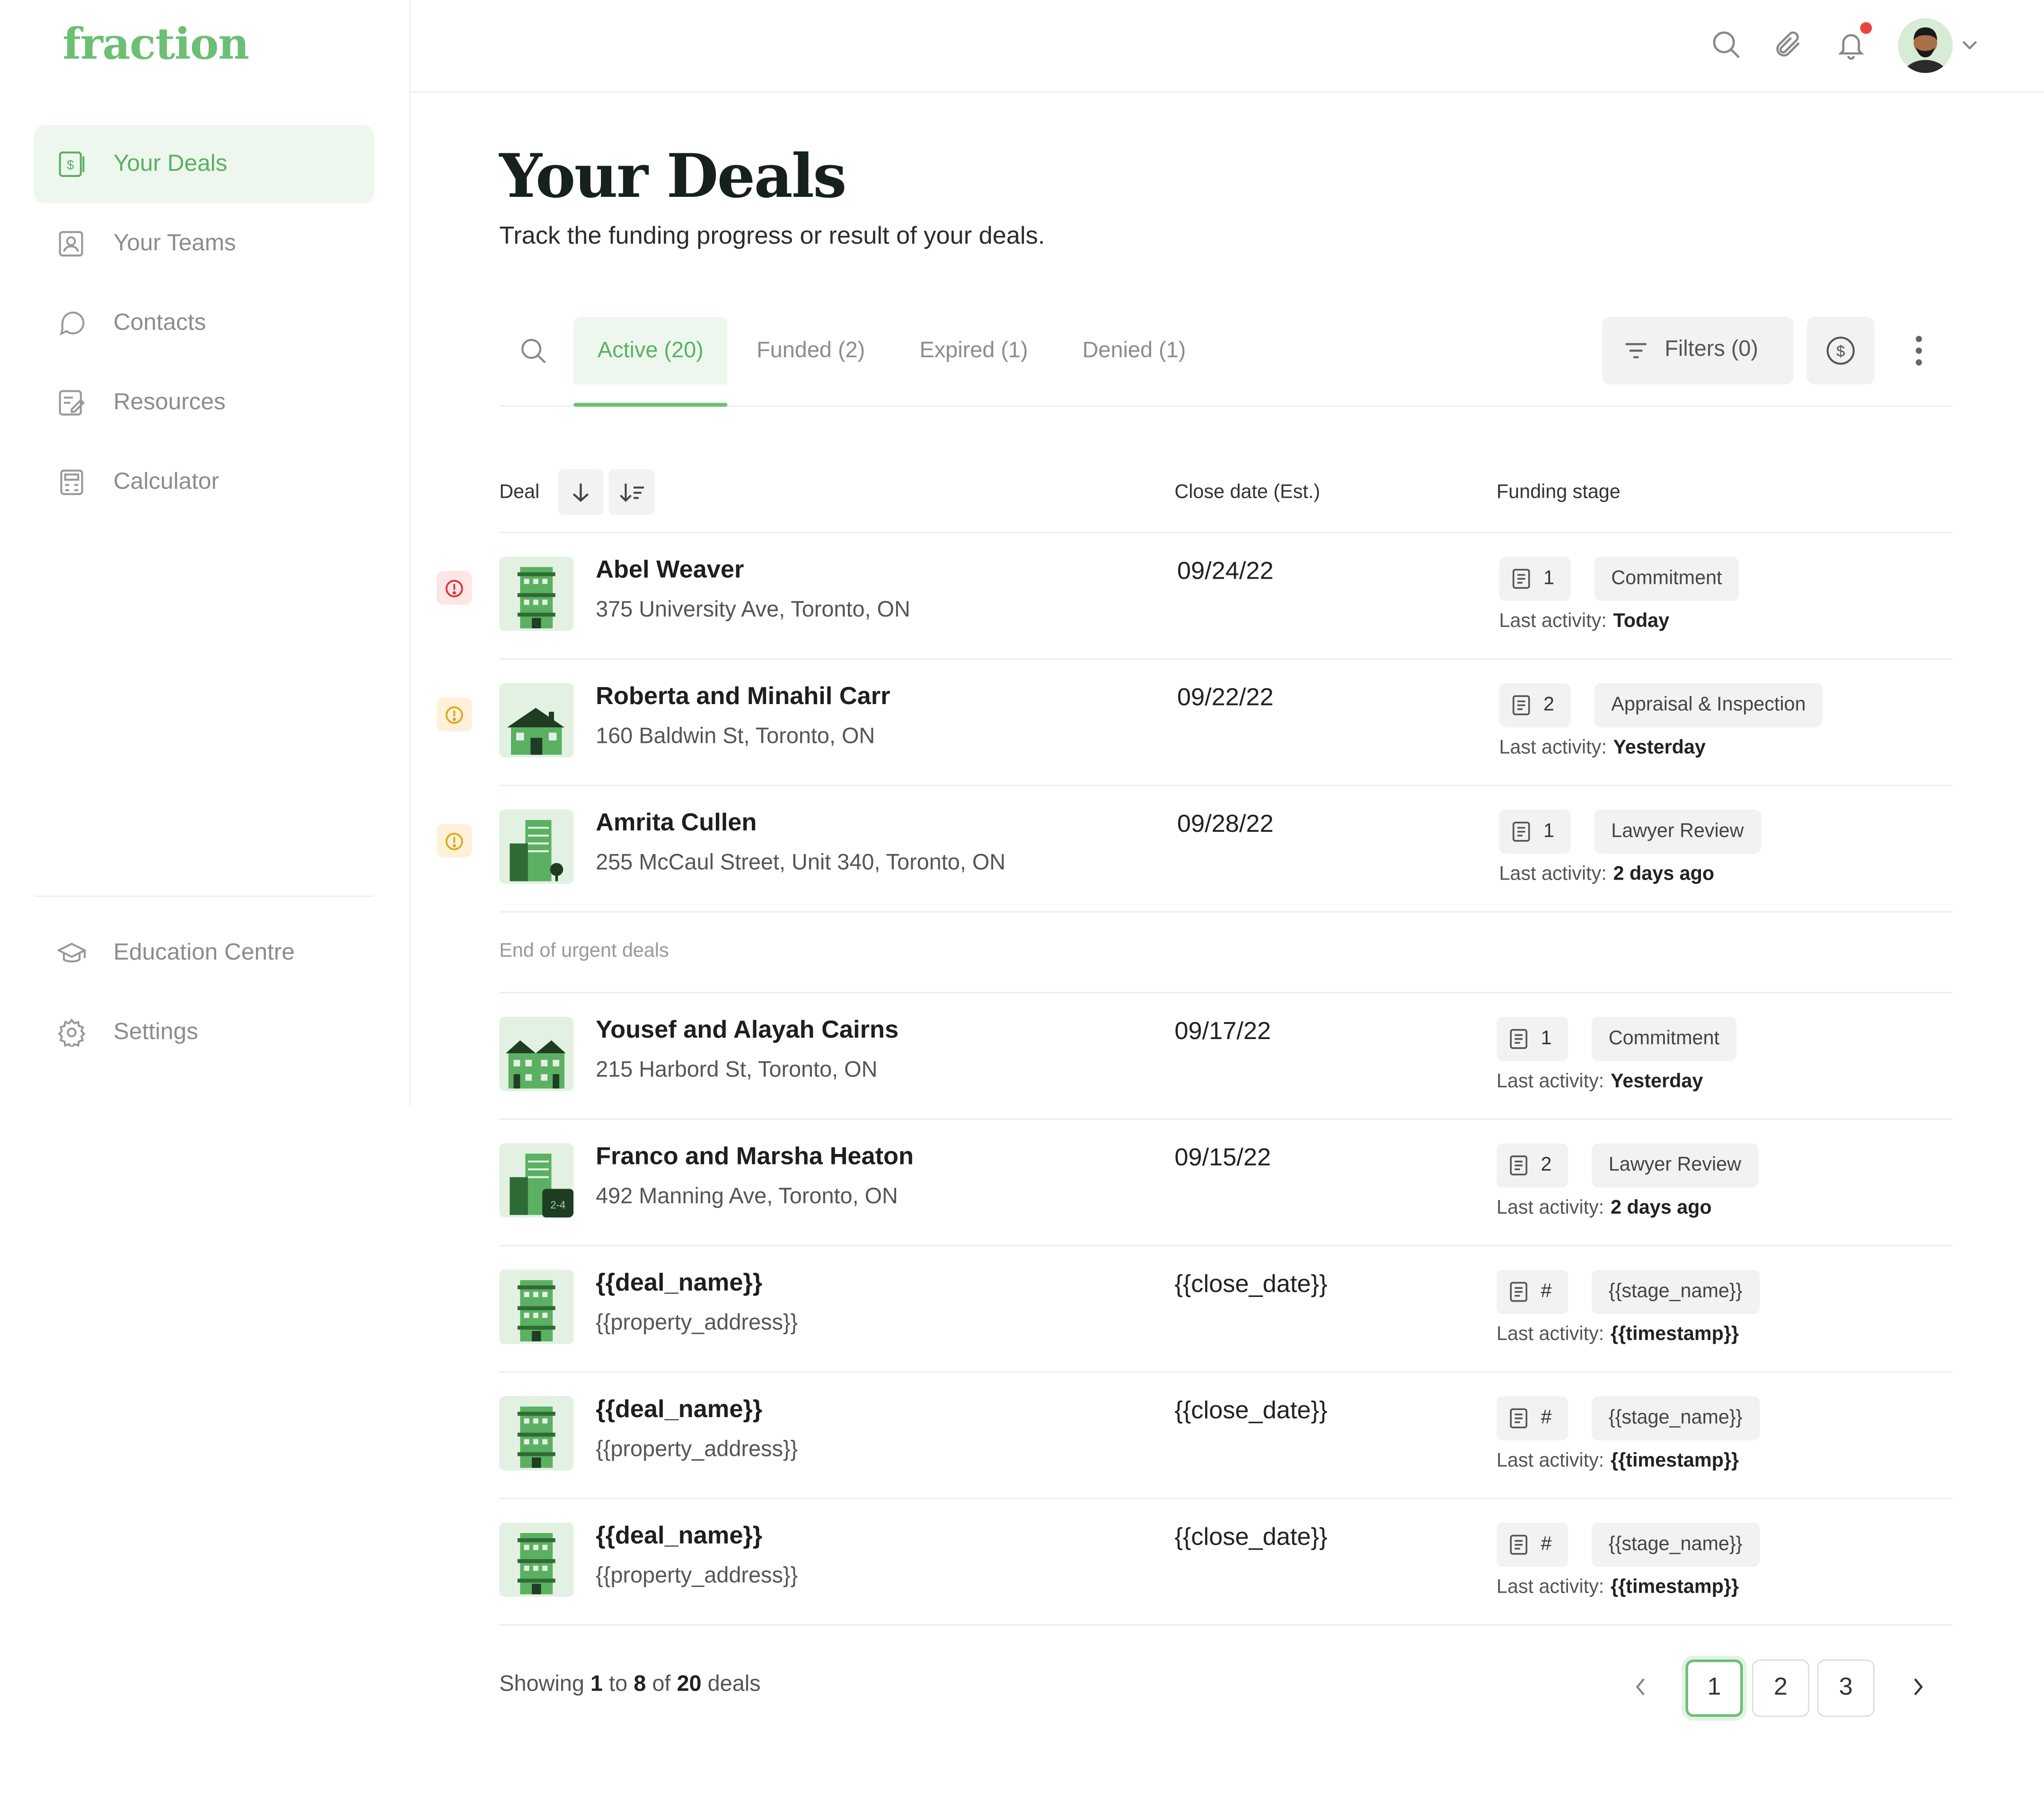 Image resolution: width=2044 pixels, height=1807 pixels. I want to click on last-activity: Last activity: Yesterday, so click(1600, 1081).